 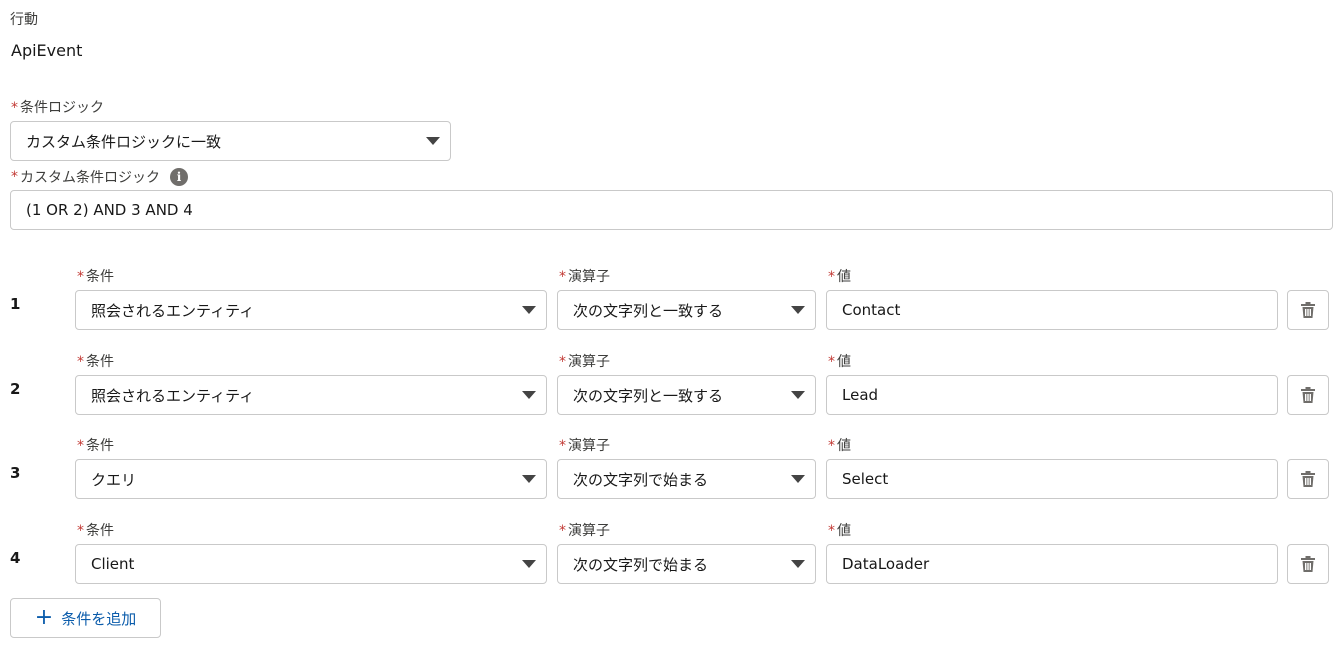 I want to click on field-select: Client, so click(x=311, y=564).